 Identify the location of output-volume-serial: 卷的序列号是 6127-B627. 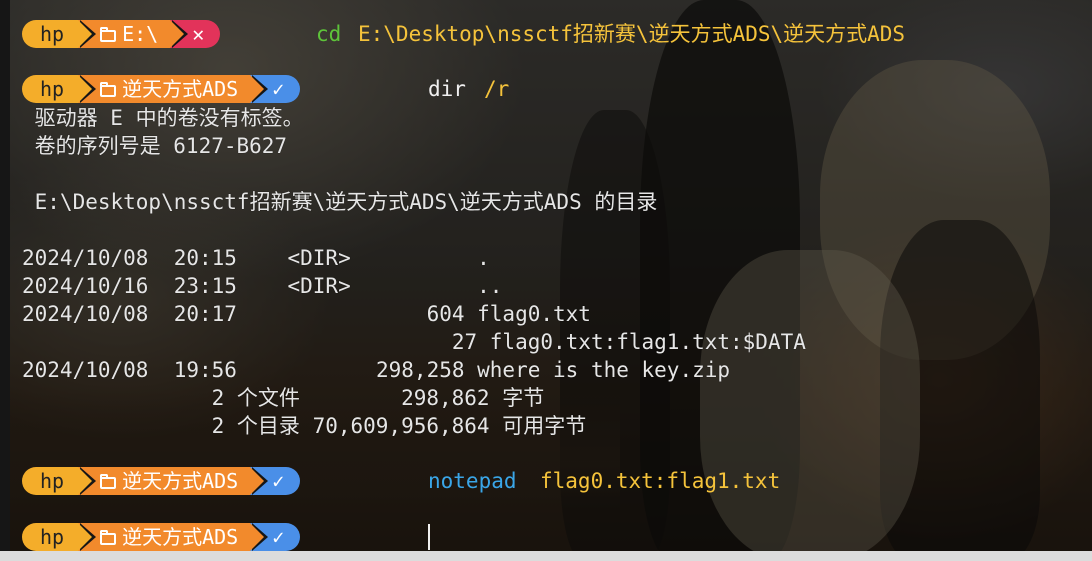
(155, 146).